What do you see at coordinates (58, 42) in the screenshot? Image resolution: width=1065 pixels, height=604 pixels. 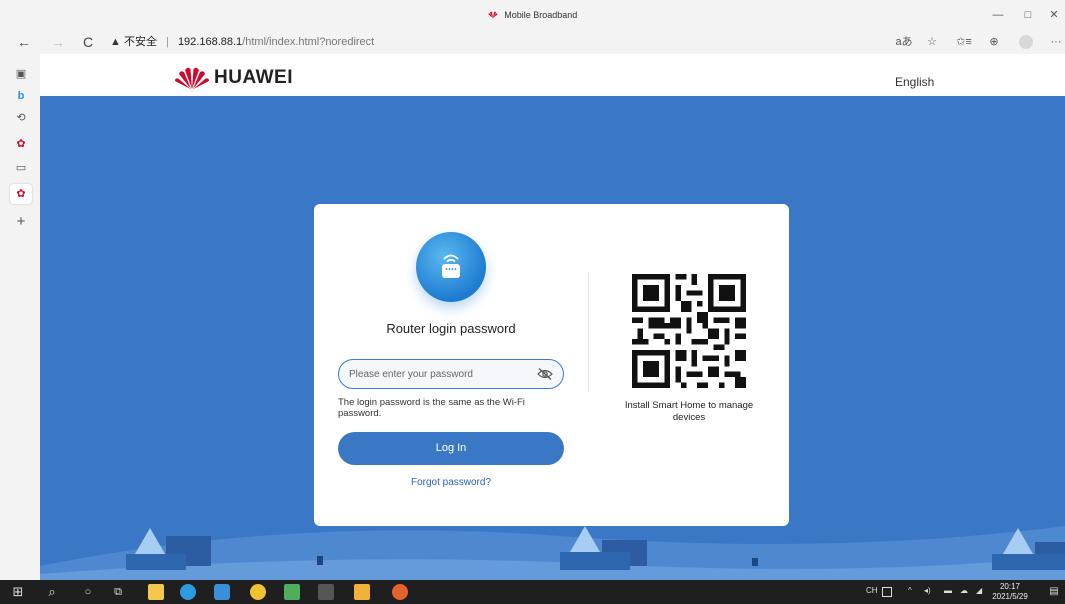 I see `forward-button: →` at bounding box center [58, 42].